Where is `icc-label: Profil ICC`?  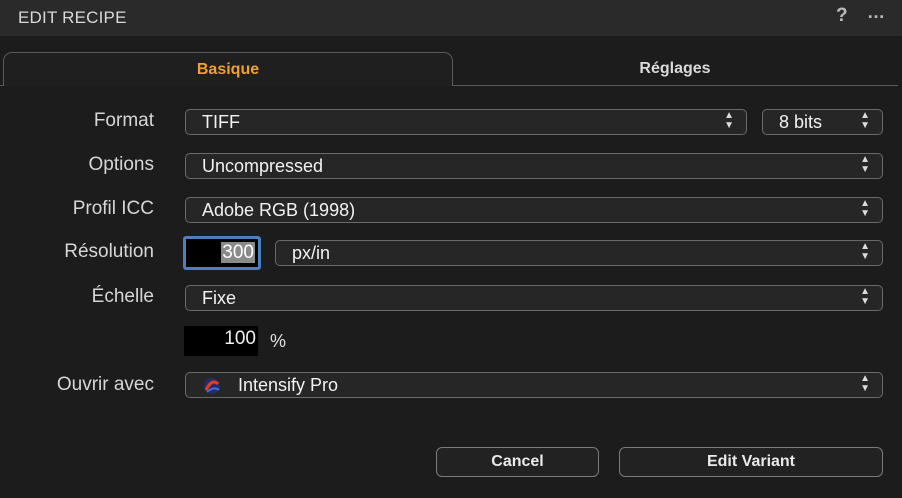 icc-label: Profil ICC is located at coordinates (113, 208).